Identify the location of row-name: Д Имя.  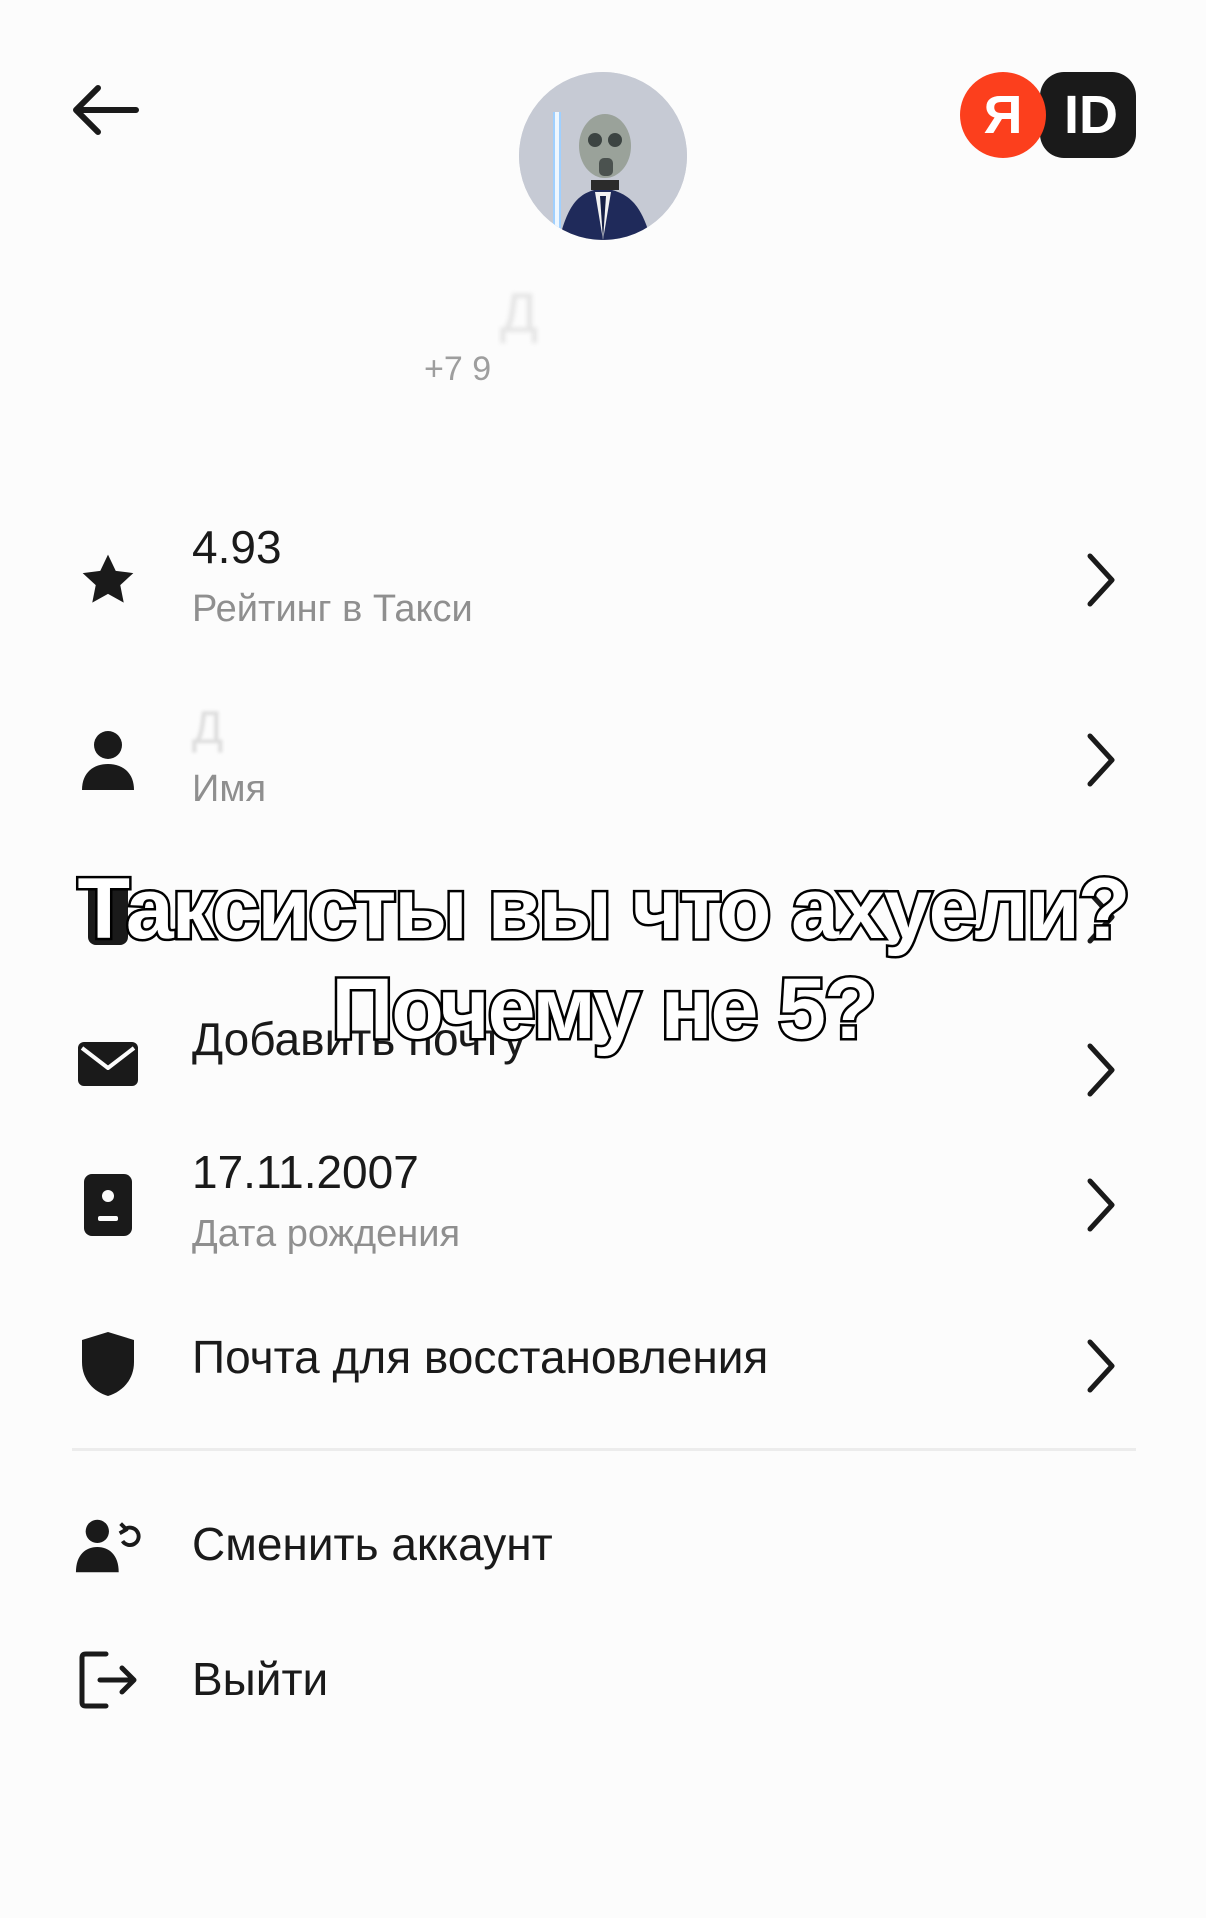
(603, 760).